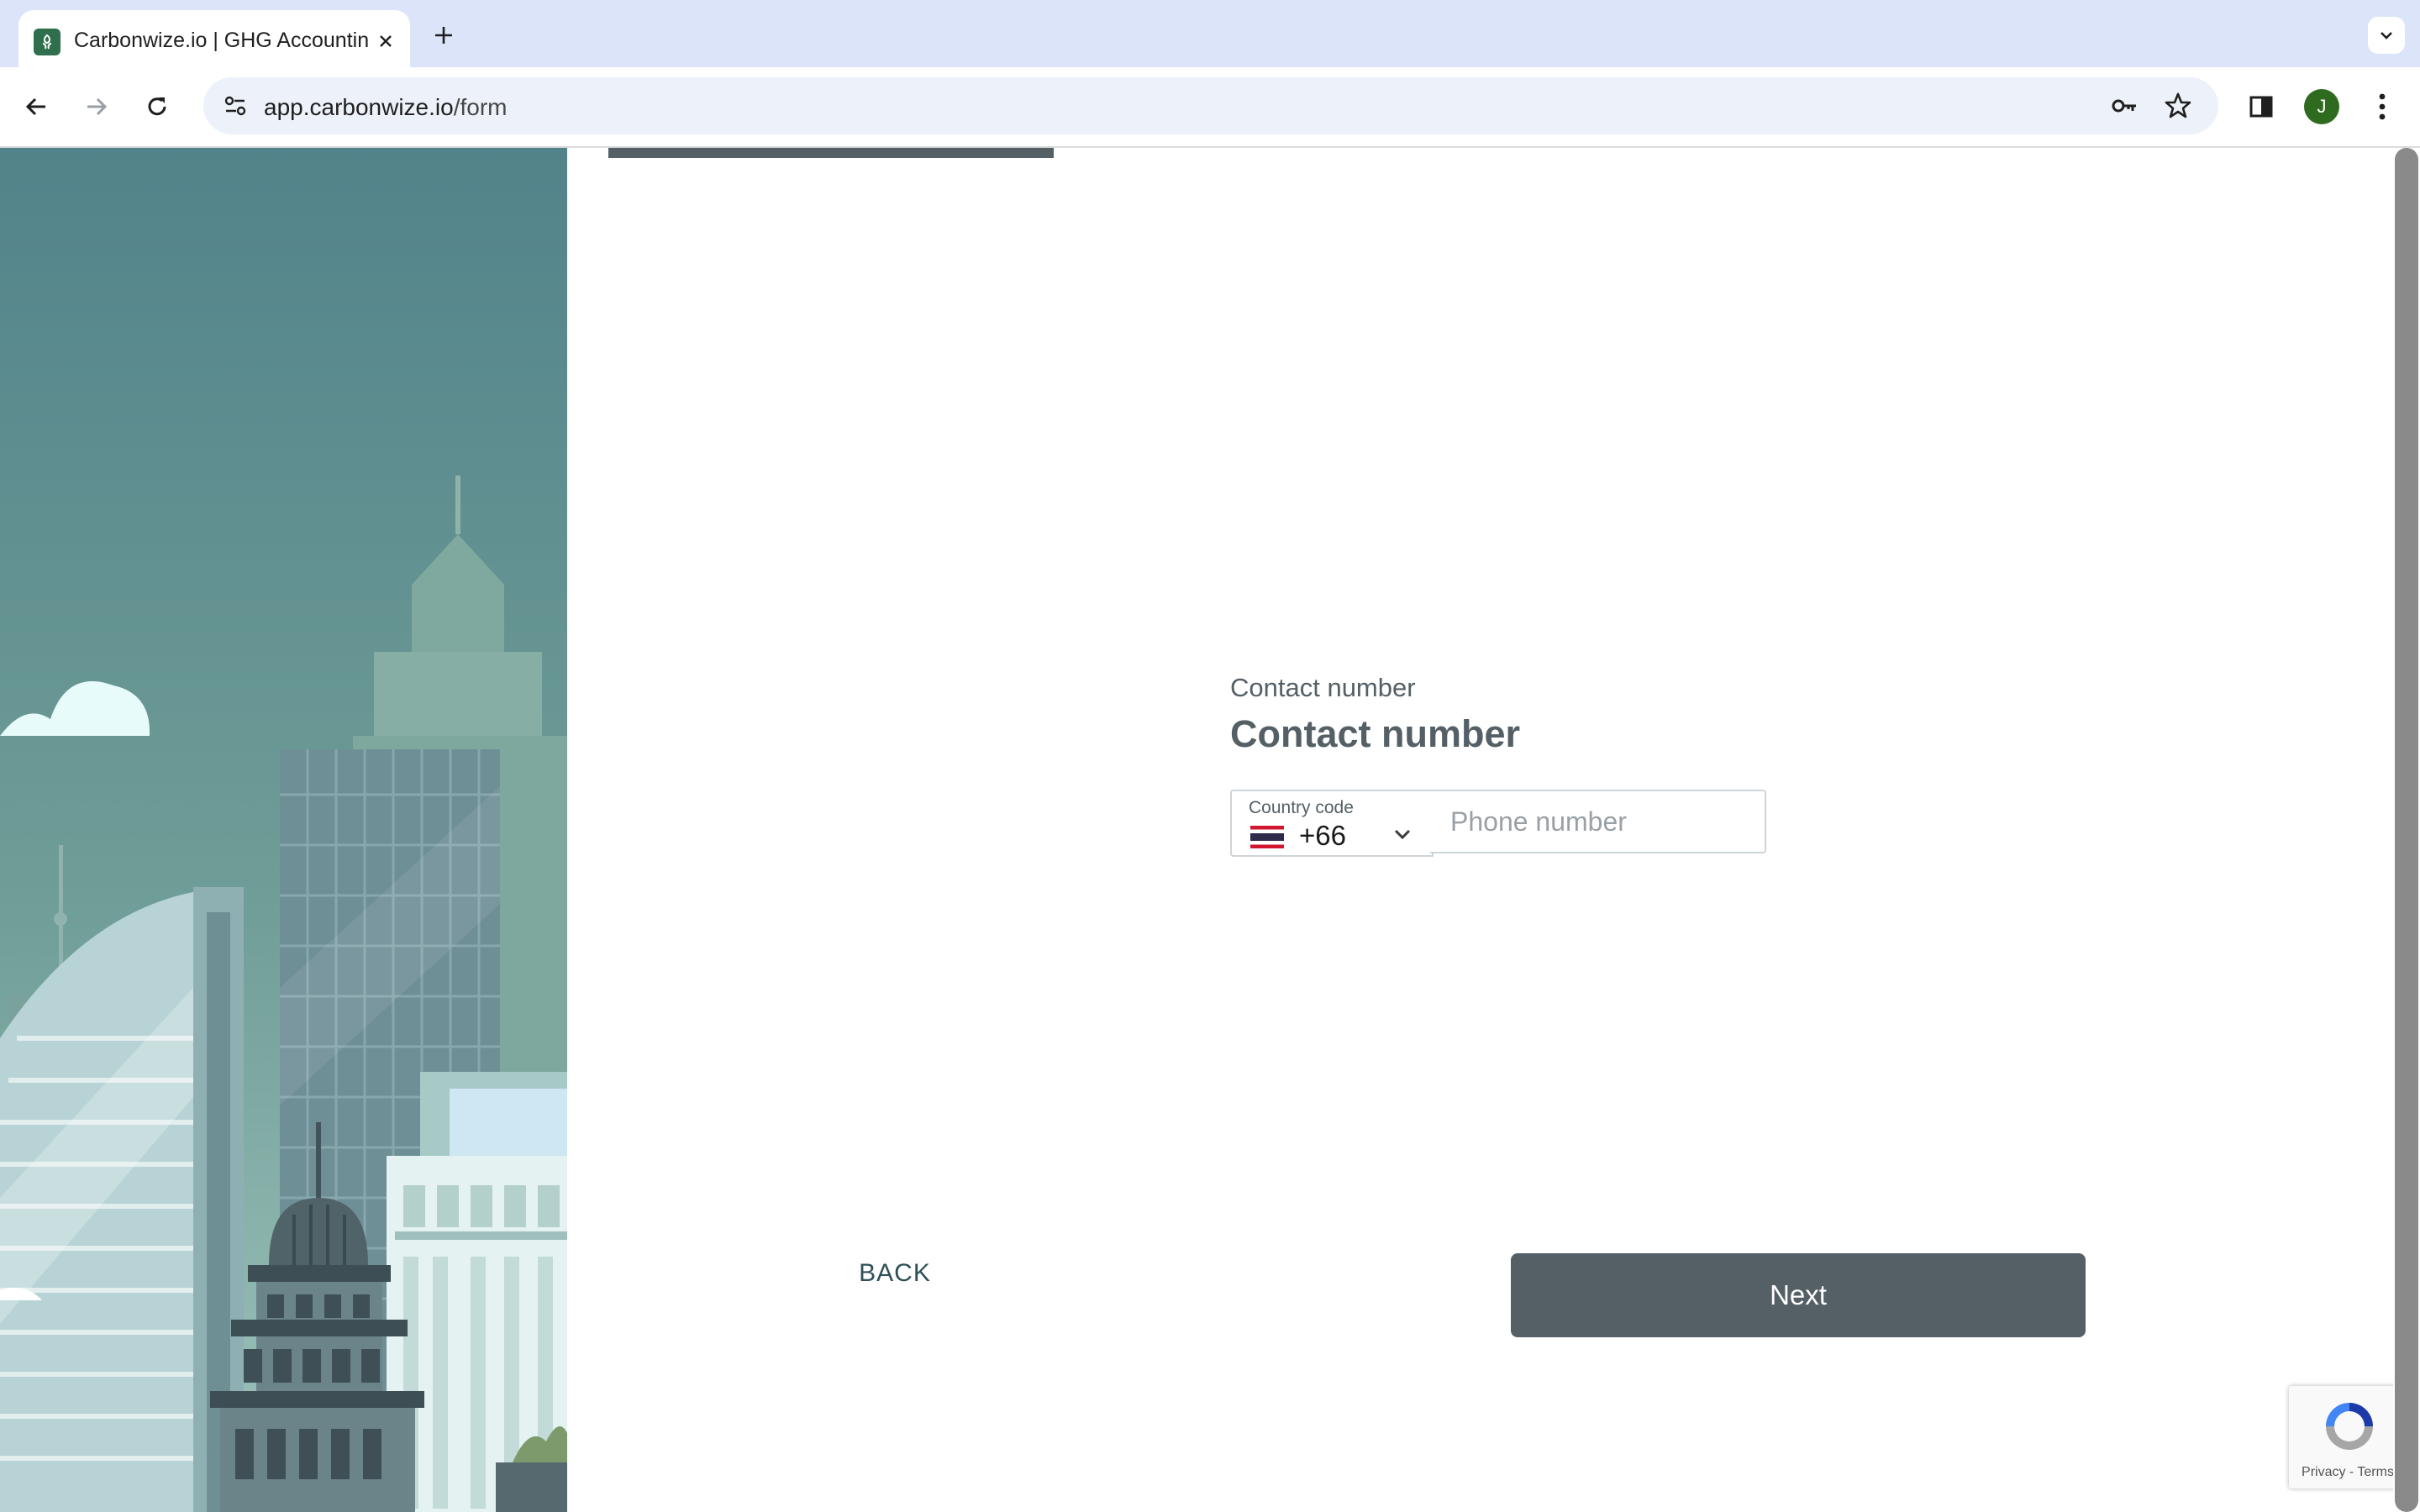 The height and width of the screenshot is (1512, 2420). Describe the element at coordinates (47, 42) in the screenshot. I see `carbonwize-favicon-icon` at that location.